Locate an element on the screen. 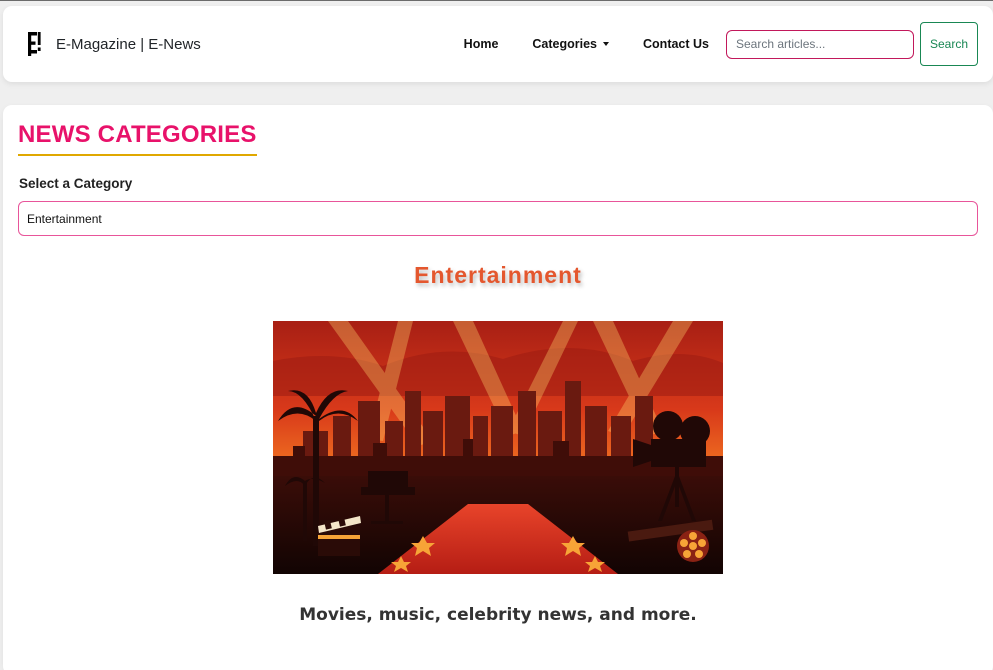 This screenshot has height=670, width=993. brand: E-Magazine | E-News is located at coordinates (114, 44).